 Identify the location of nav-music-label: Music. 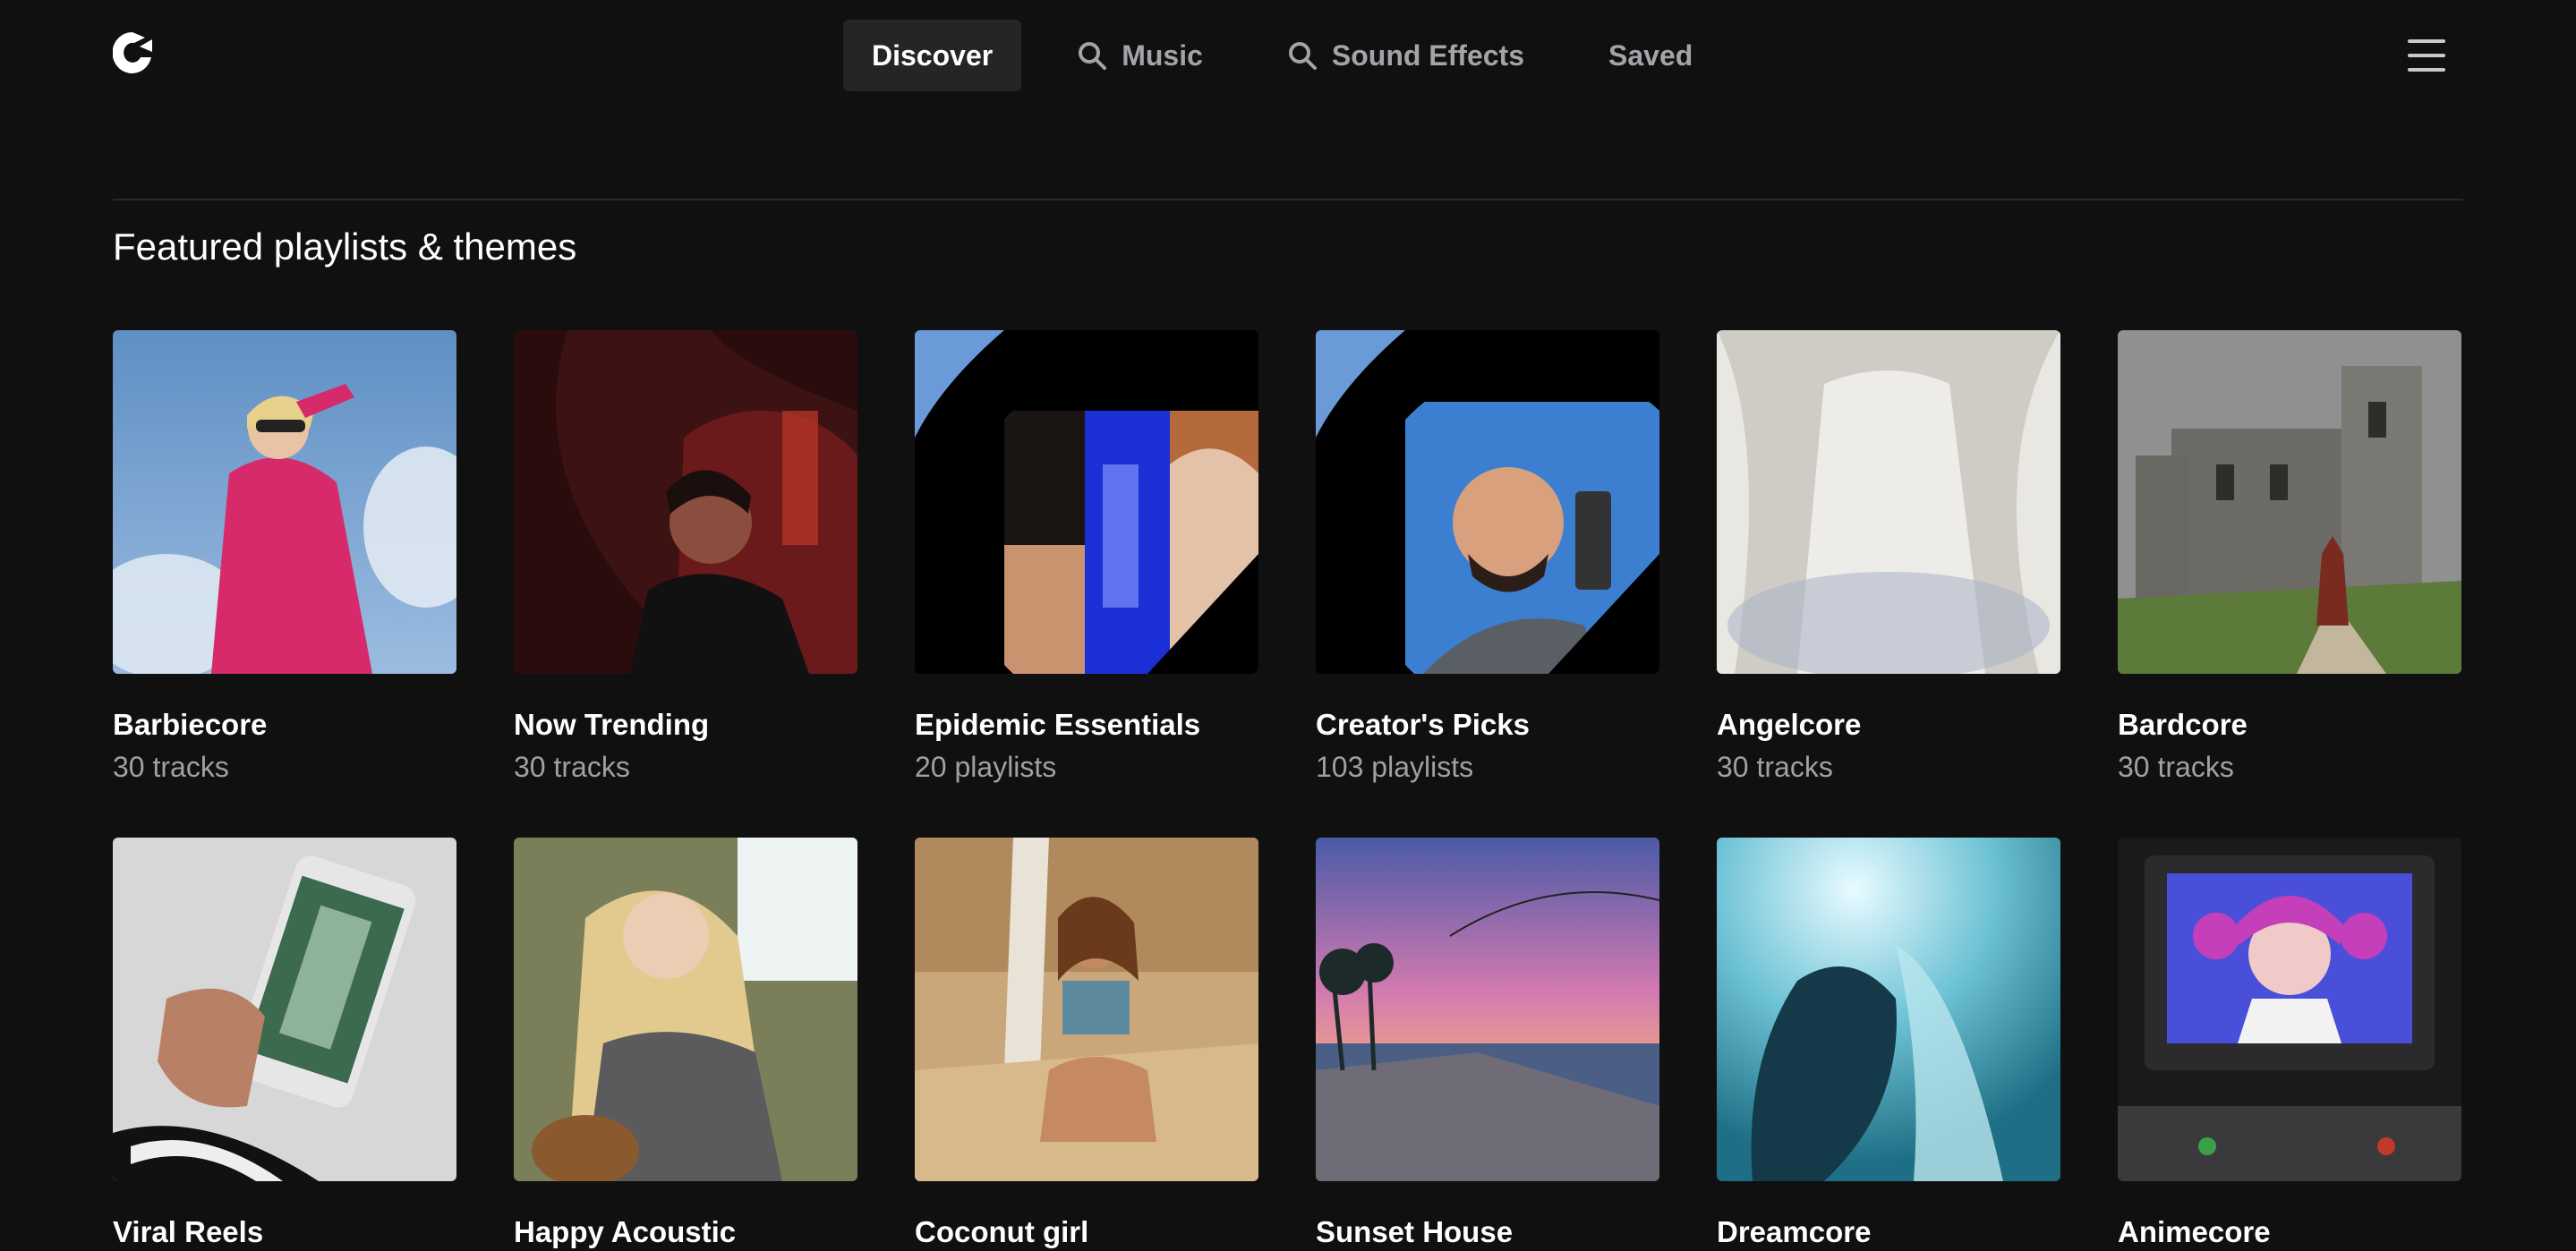
(1162, 55).